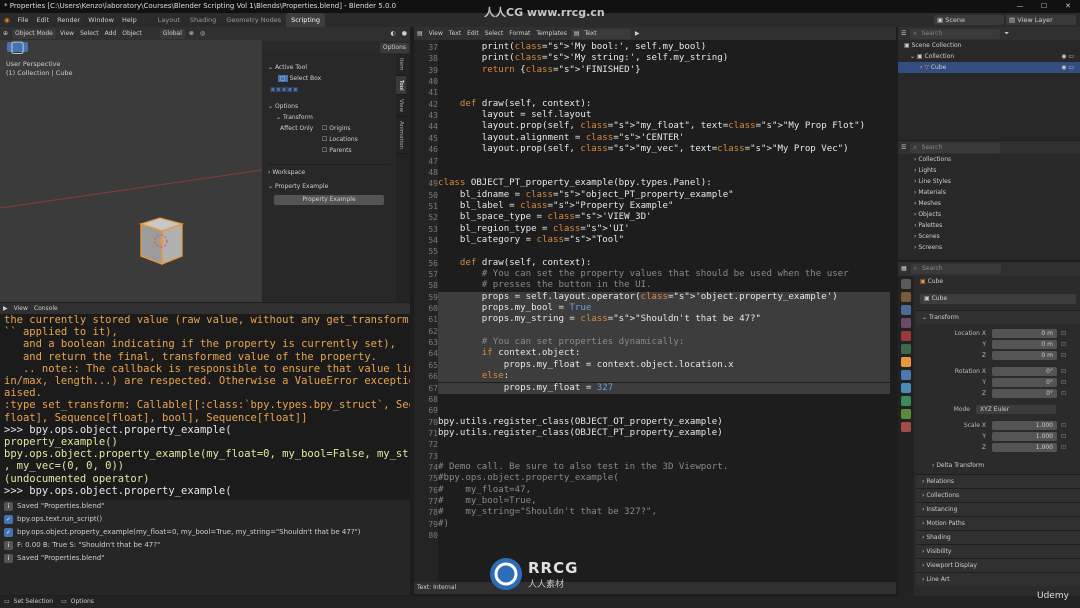 This screenshot has width=1080, height=608. I want to click on parents-checkbox: ☐ Parents, so click(329, 150).